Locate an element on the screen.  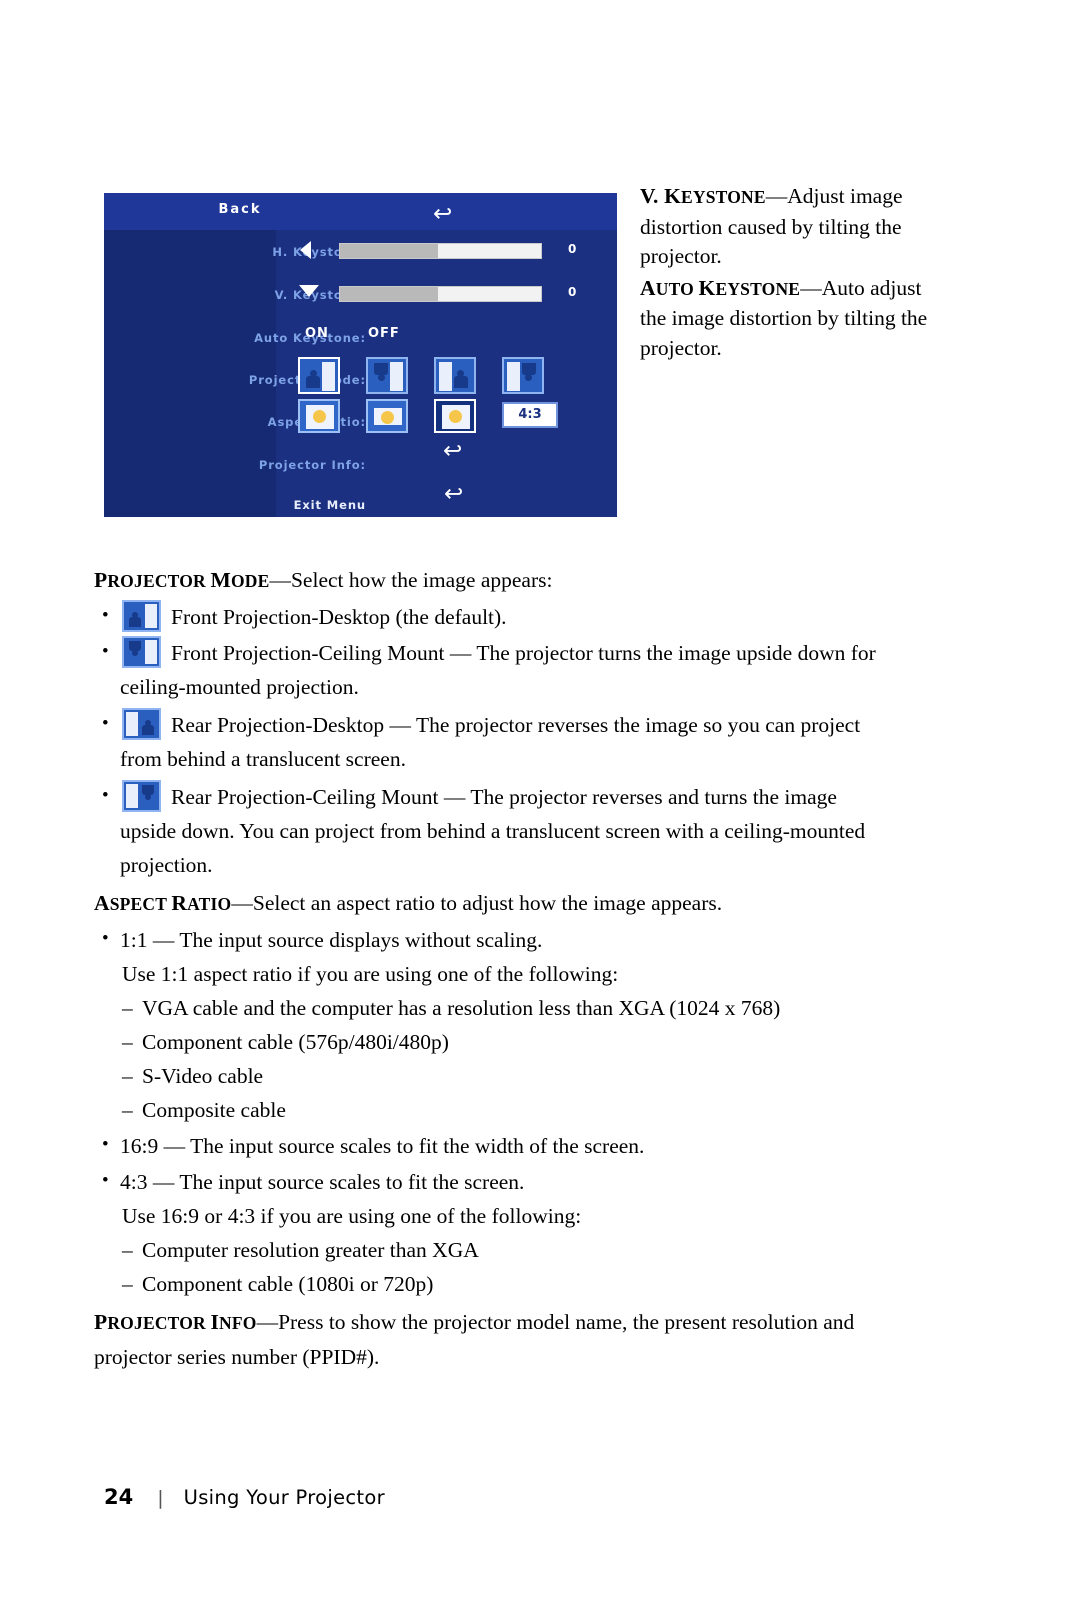
aspect-dash-3: Composite cable is located at coordinates (214, 1110).